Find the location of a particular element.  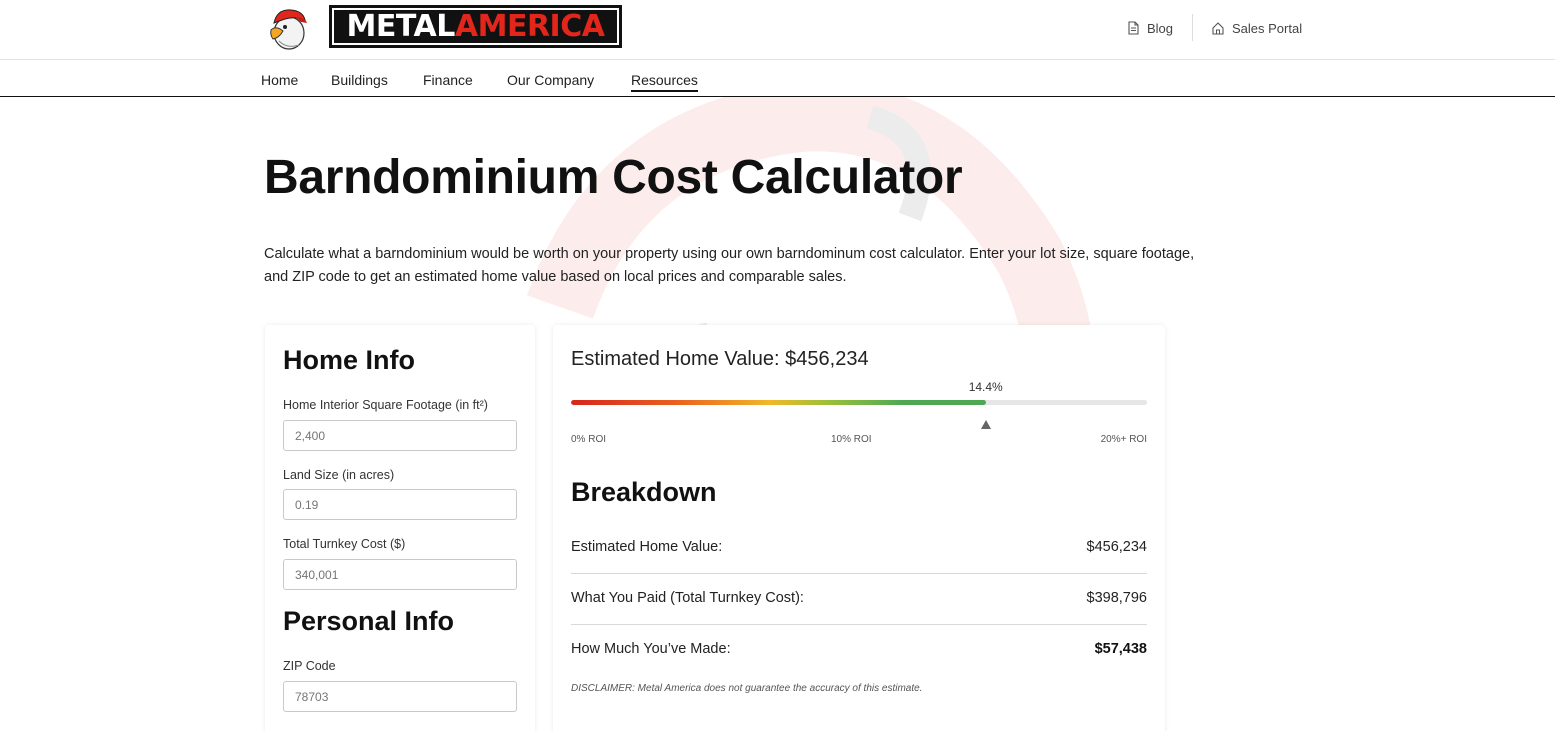

page-title: Barndominium Cost Calculator is located at coordinates (613, 177).